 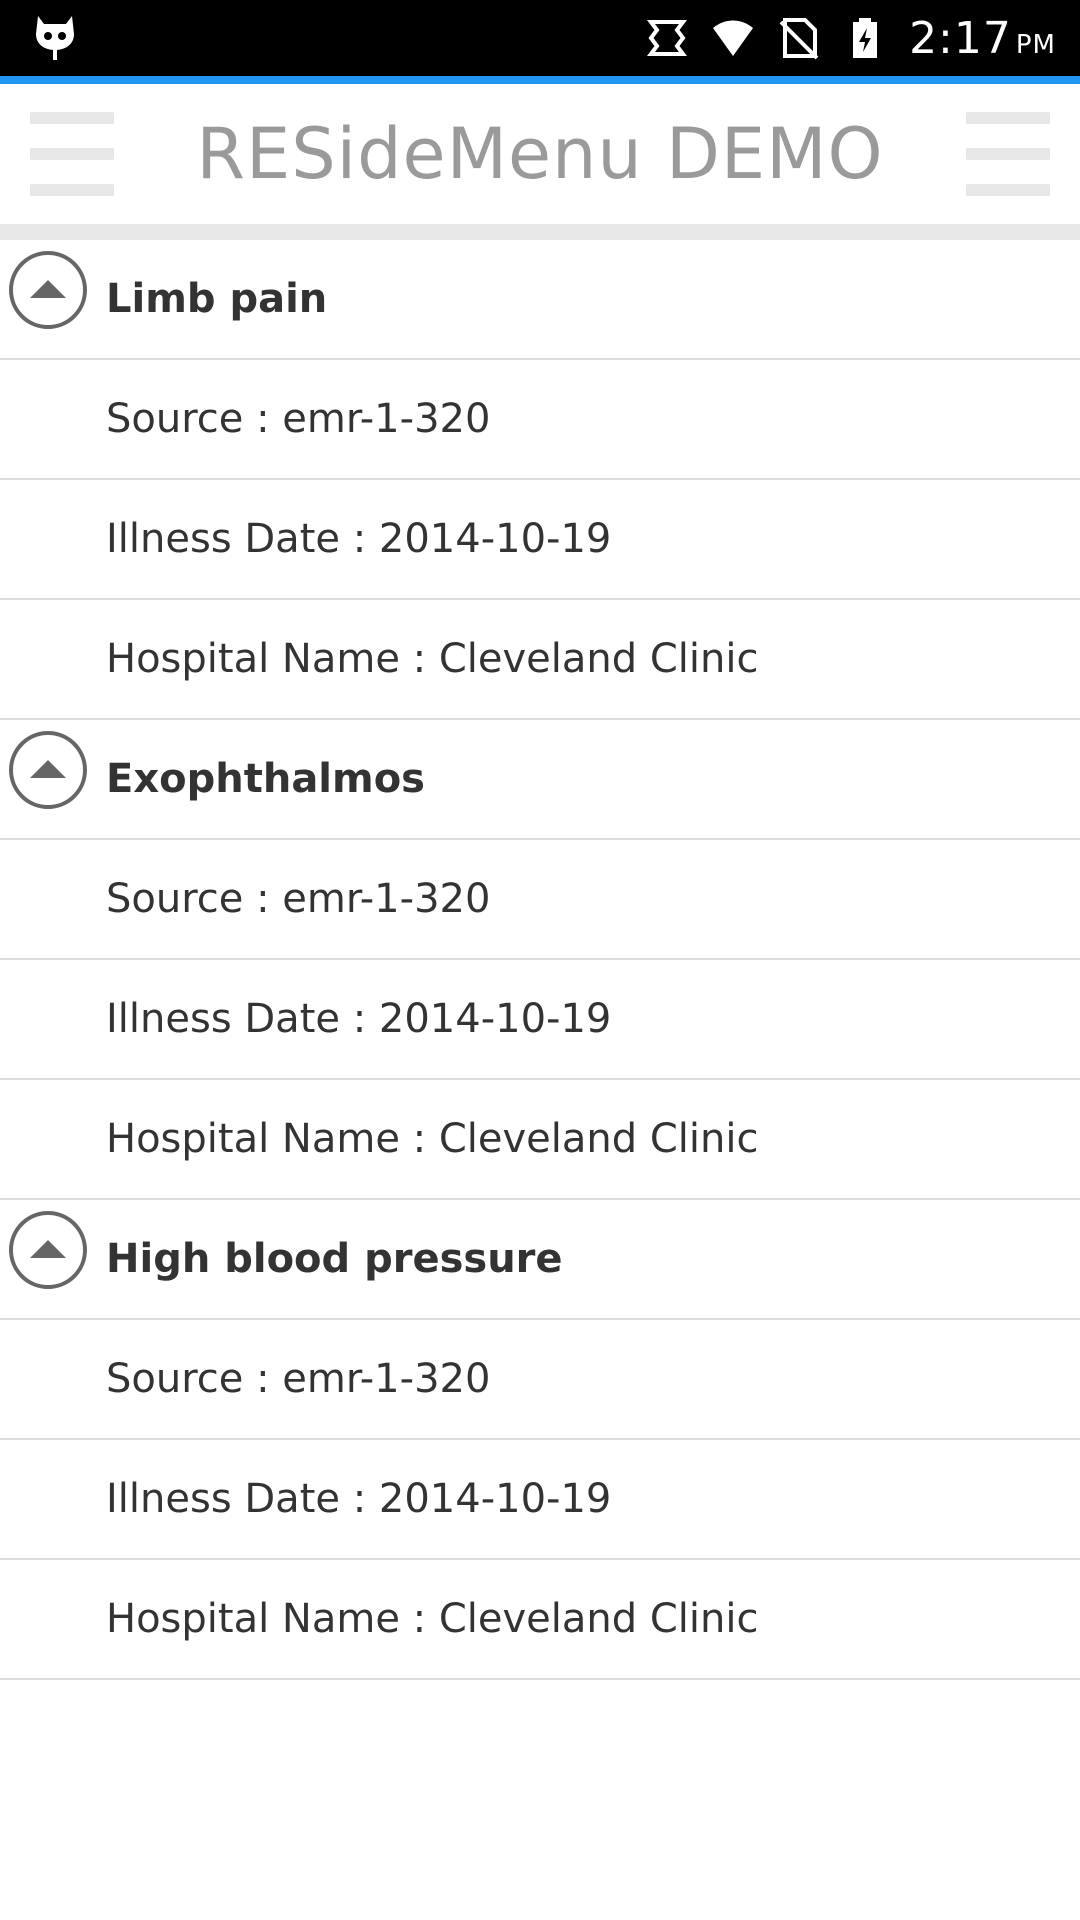 What do you see at coordinates (960, 38) in the screenshot?
I see `time-value: 2:17` at bounding box center [960, 38].